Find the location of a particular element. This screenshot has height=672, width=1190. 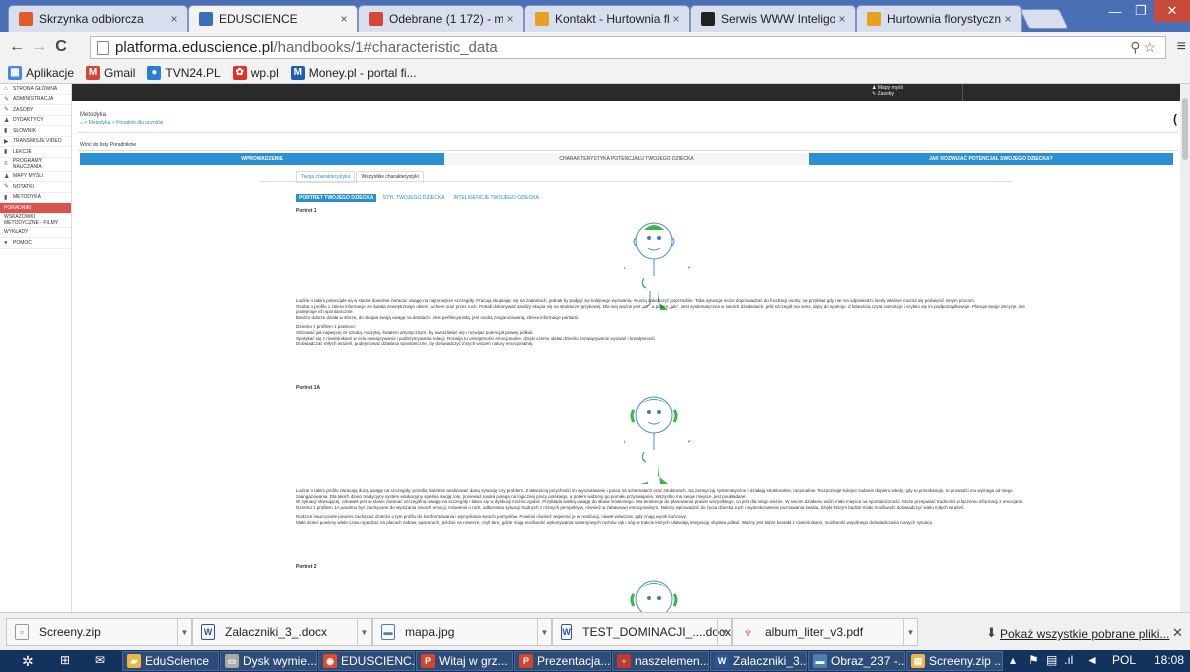

download-icon: ⬇ is located at coordinates (991, 632).